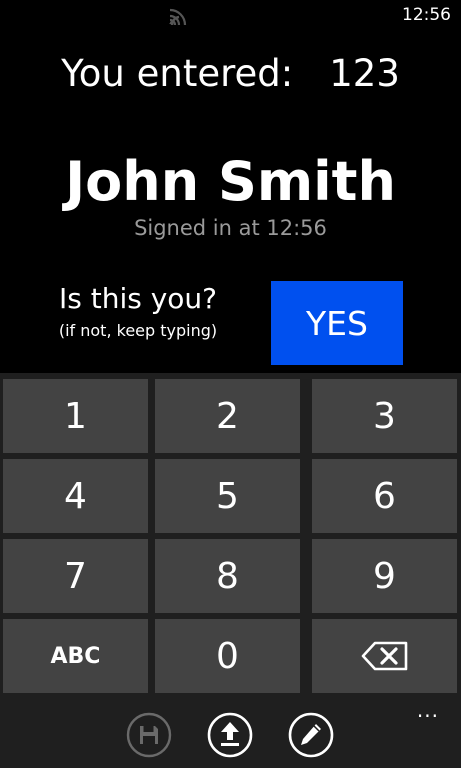  What do you see at coordinates (230, 16) in the screenshot?
I see `status-bar: 12:56` at bounding box center [230, 16].